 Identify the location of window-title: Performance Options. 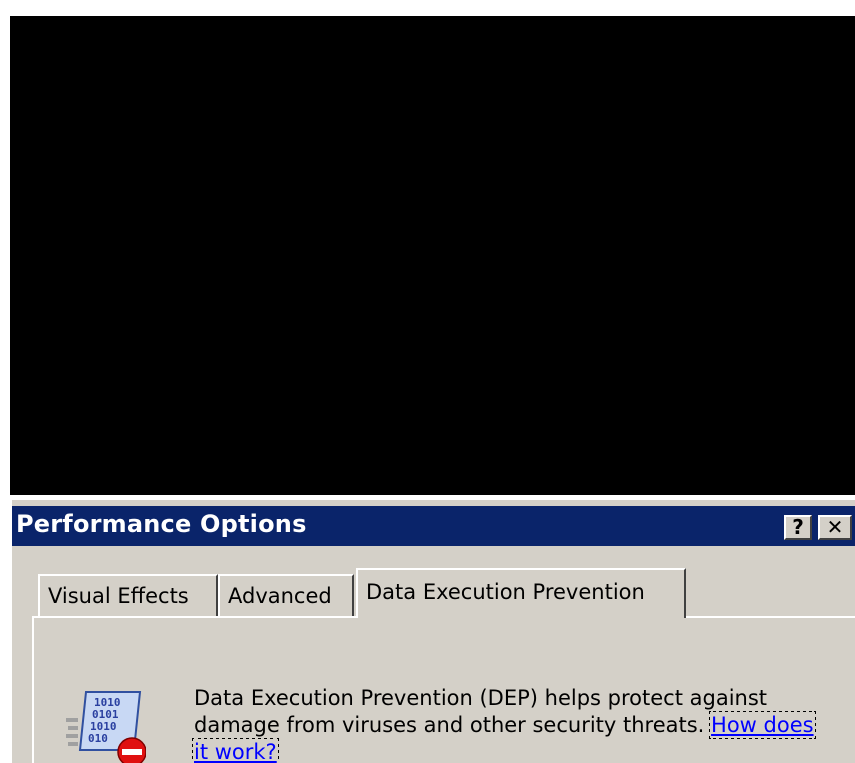
(161, 524).